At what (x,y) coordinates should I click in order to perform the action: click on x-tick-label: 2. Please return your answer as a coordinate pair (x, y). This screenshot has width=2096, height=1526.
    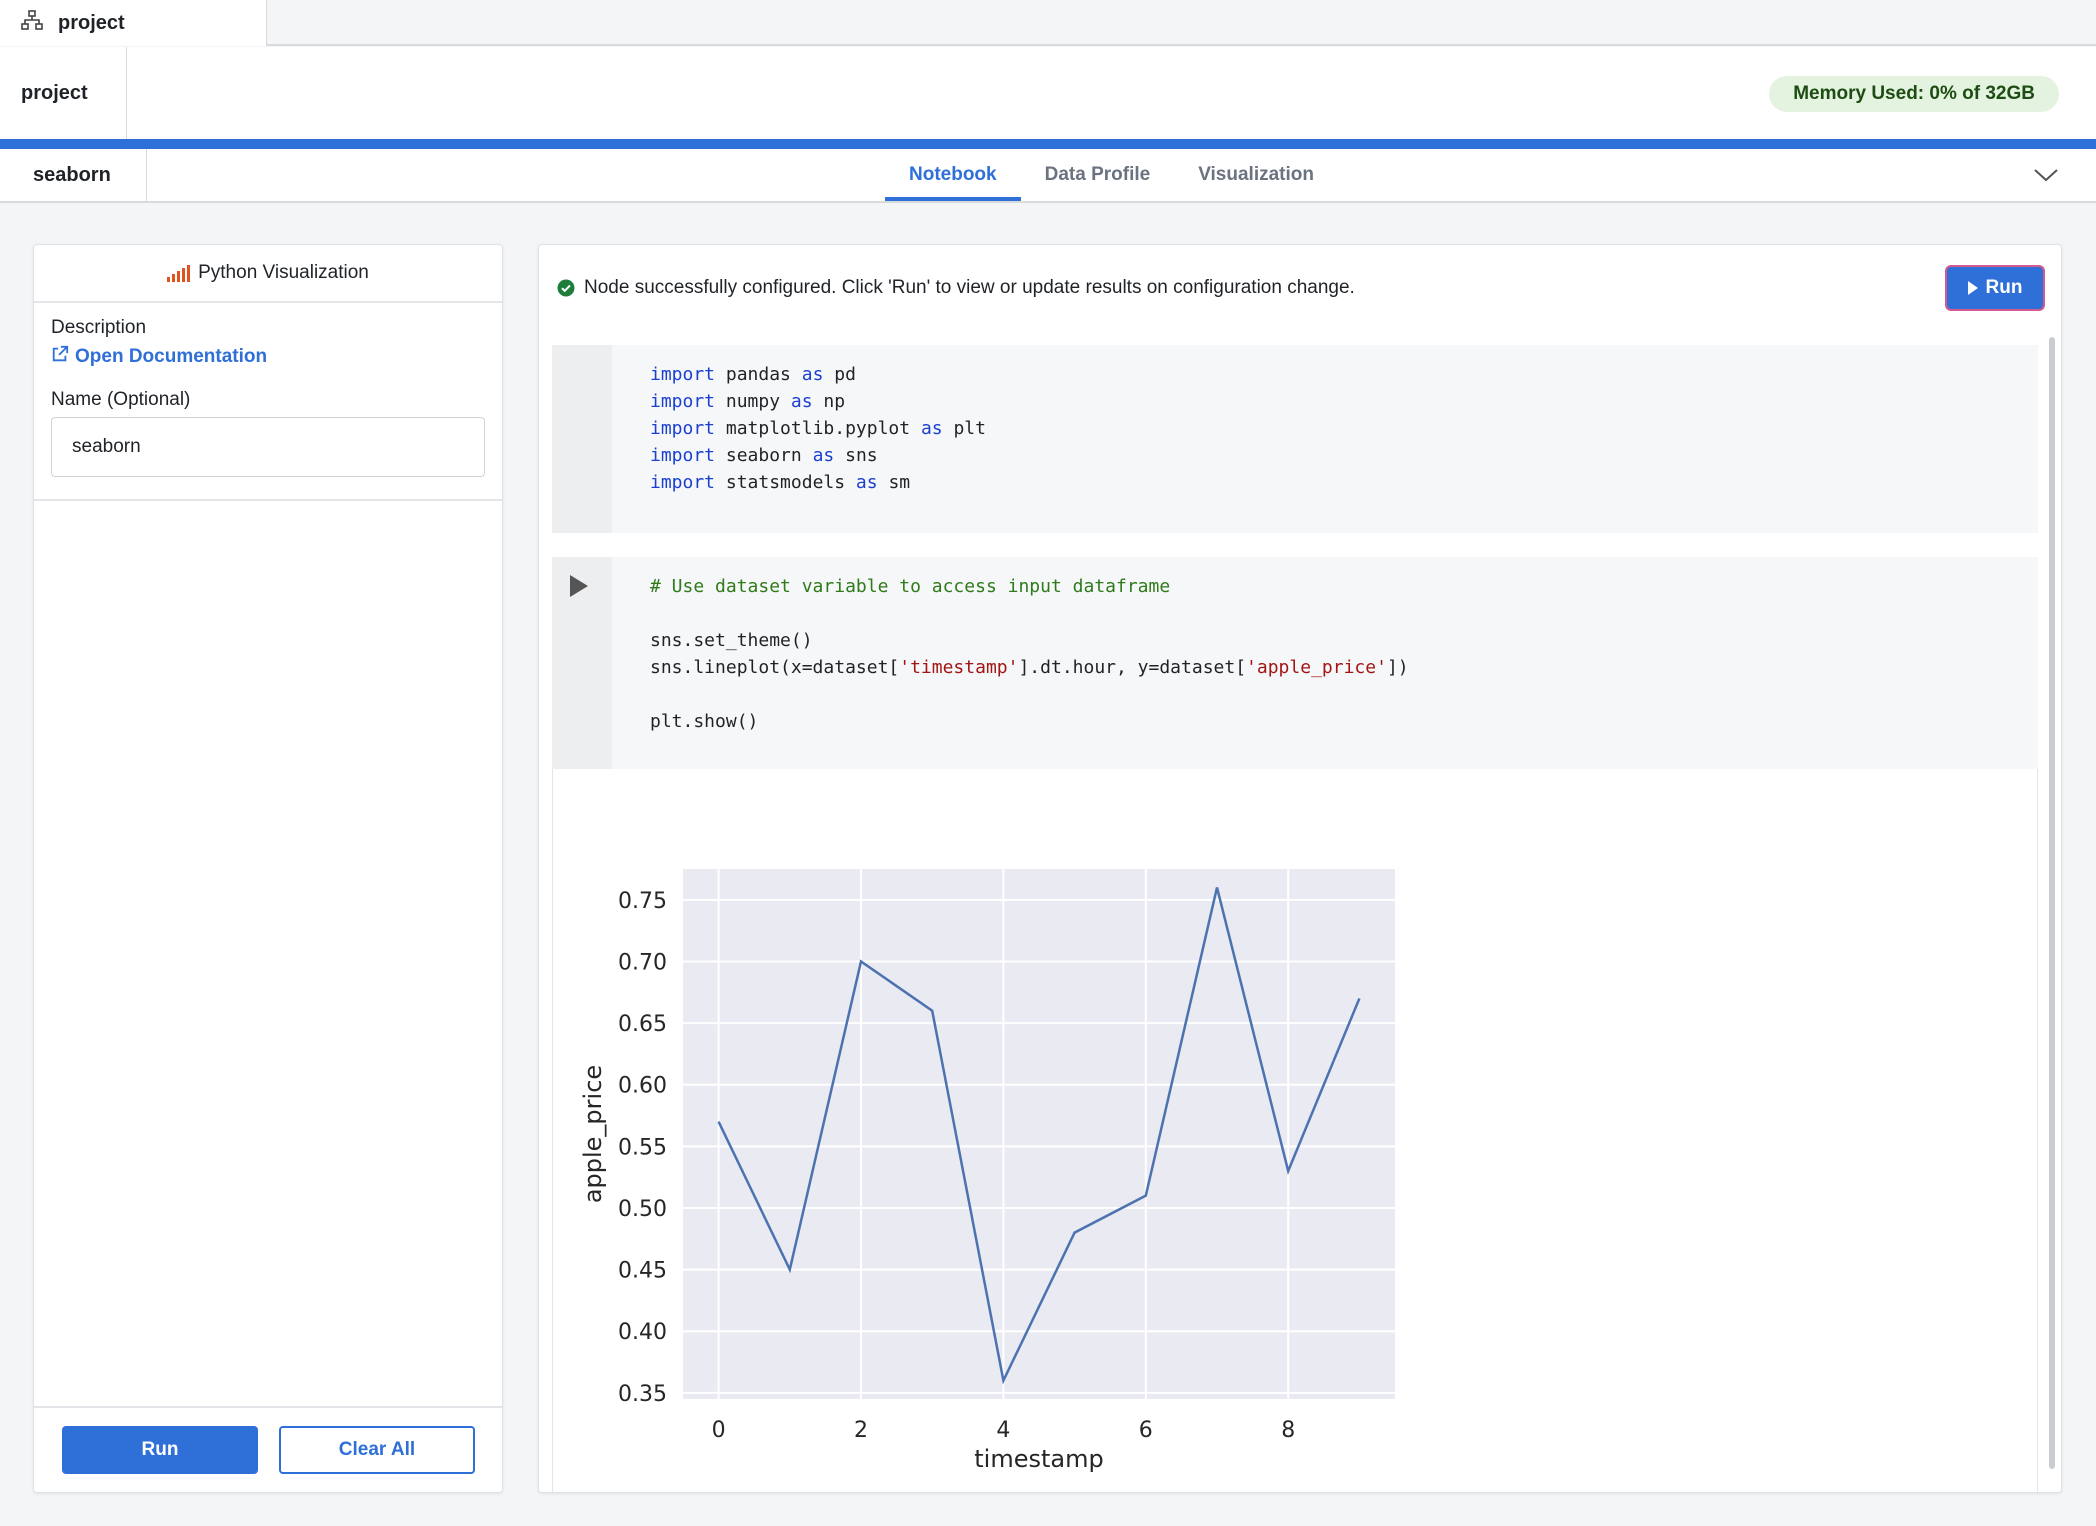
    Looking at the image, I should click on (861, 1430).